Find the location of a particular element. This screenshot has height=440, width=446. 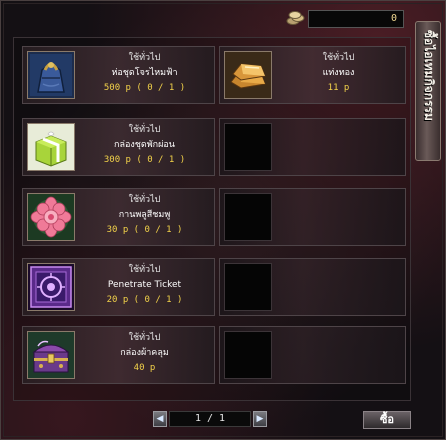

gold-coins-icon is located at coordinates (295, 18).